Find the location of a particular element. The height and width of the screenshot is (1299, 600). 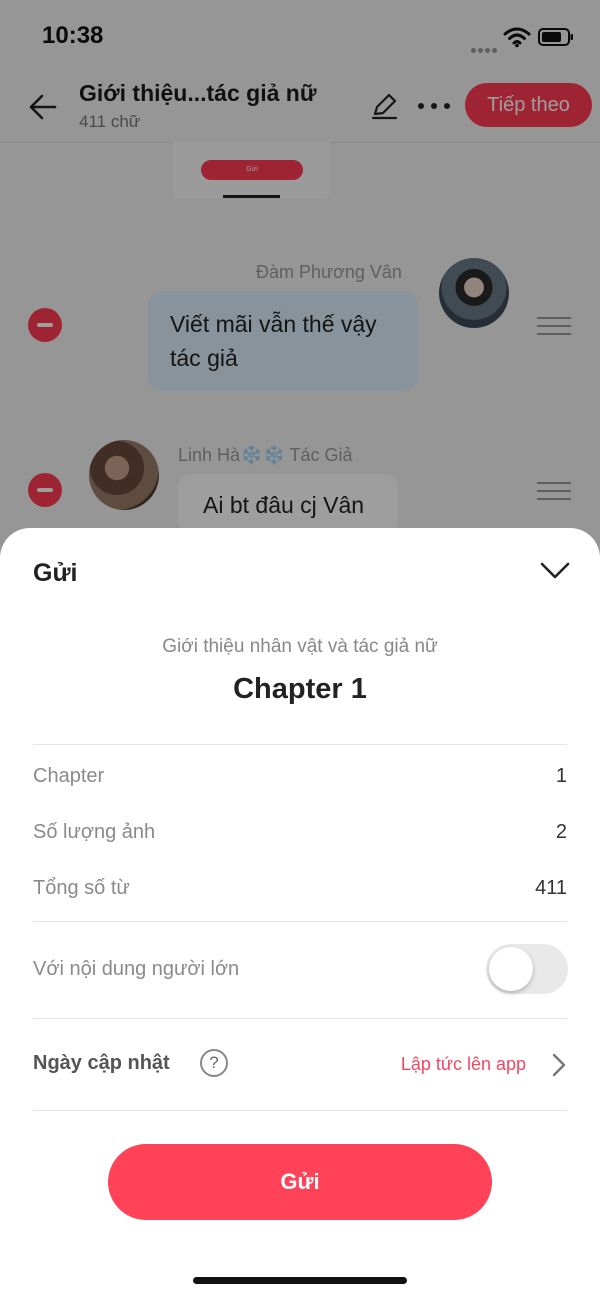

chapter-title: Chapter 1 is located at coordinates (300, 689).